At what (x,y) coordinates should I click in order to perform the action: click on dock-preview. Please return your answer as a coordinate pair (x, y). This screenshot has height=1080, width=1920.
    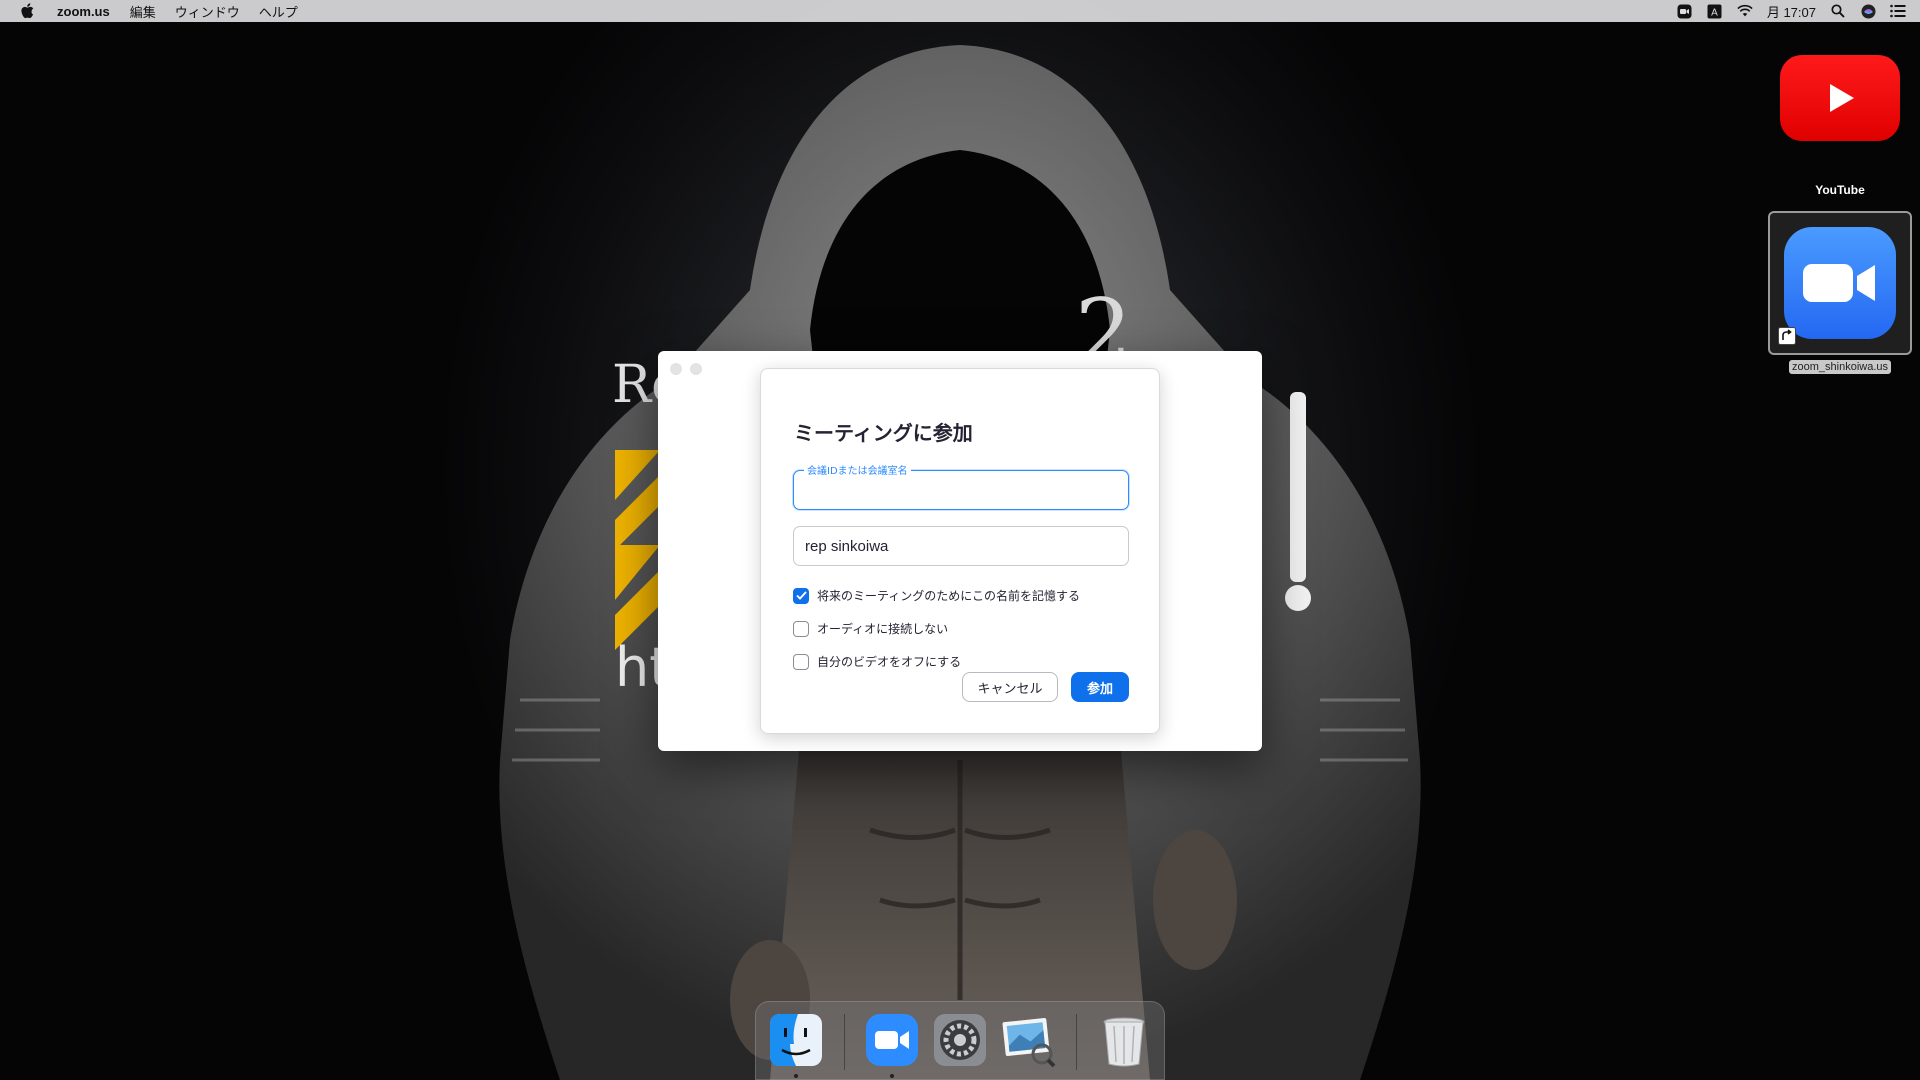
    Looking at the image, I should click on (1028, 1040).